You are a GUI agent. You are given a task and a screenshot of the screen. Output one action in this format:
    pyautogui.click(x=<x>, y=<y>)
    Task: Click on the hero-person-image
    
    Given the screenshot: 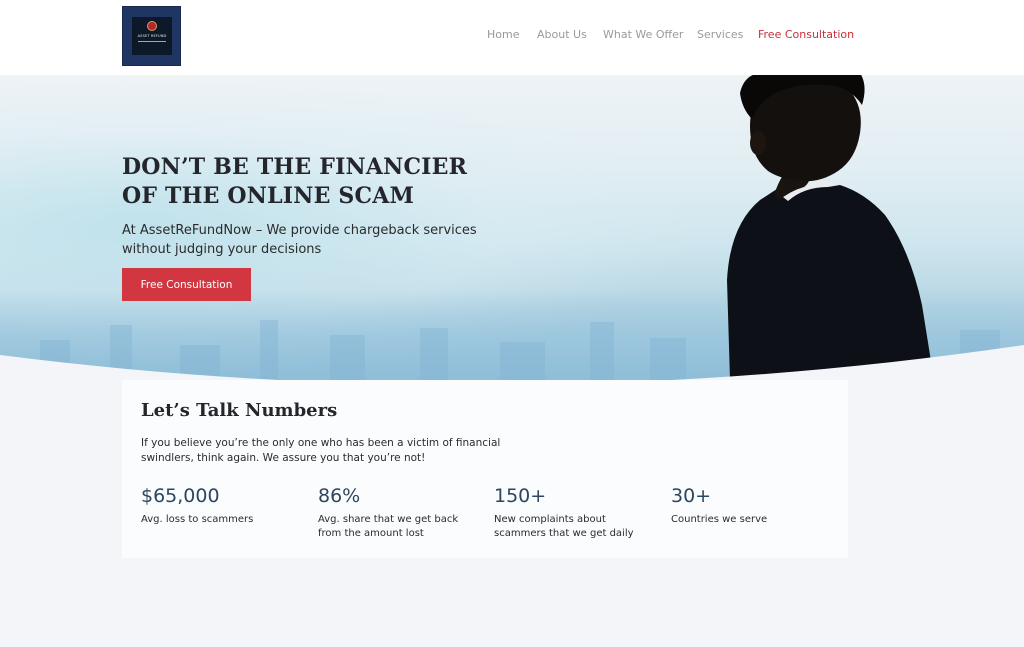 What is the action you would take?
    pyautogui.click(x=830, y=227)
    